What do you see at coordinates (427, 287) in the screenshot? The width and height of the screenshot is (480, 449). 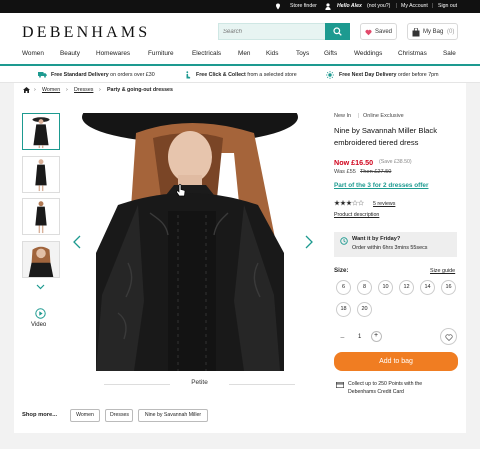 I see `size-option-14: 14` at bounding box center [427, 287].